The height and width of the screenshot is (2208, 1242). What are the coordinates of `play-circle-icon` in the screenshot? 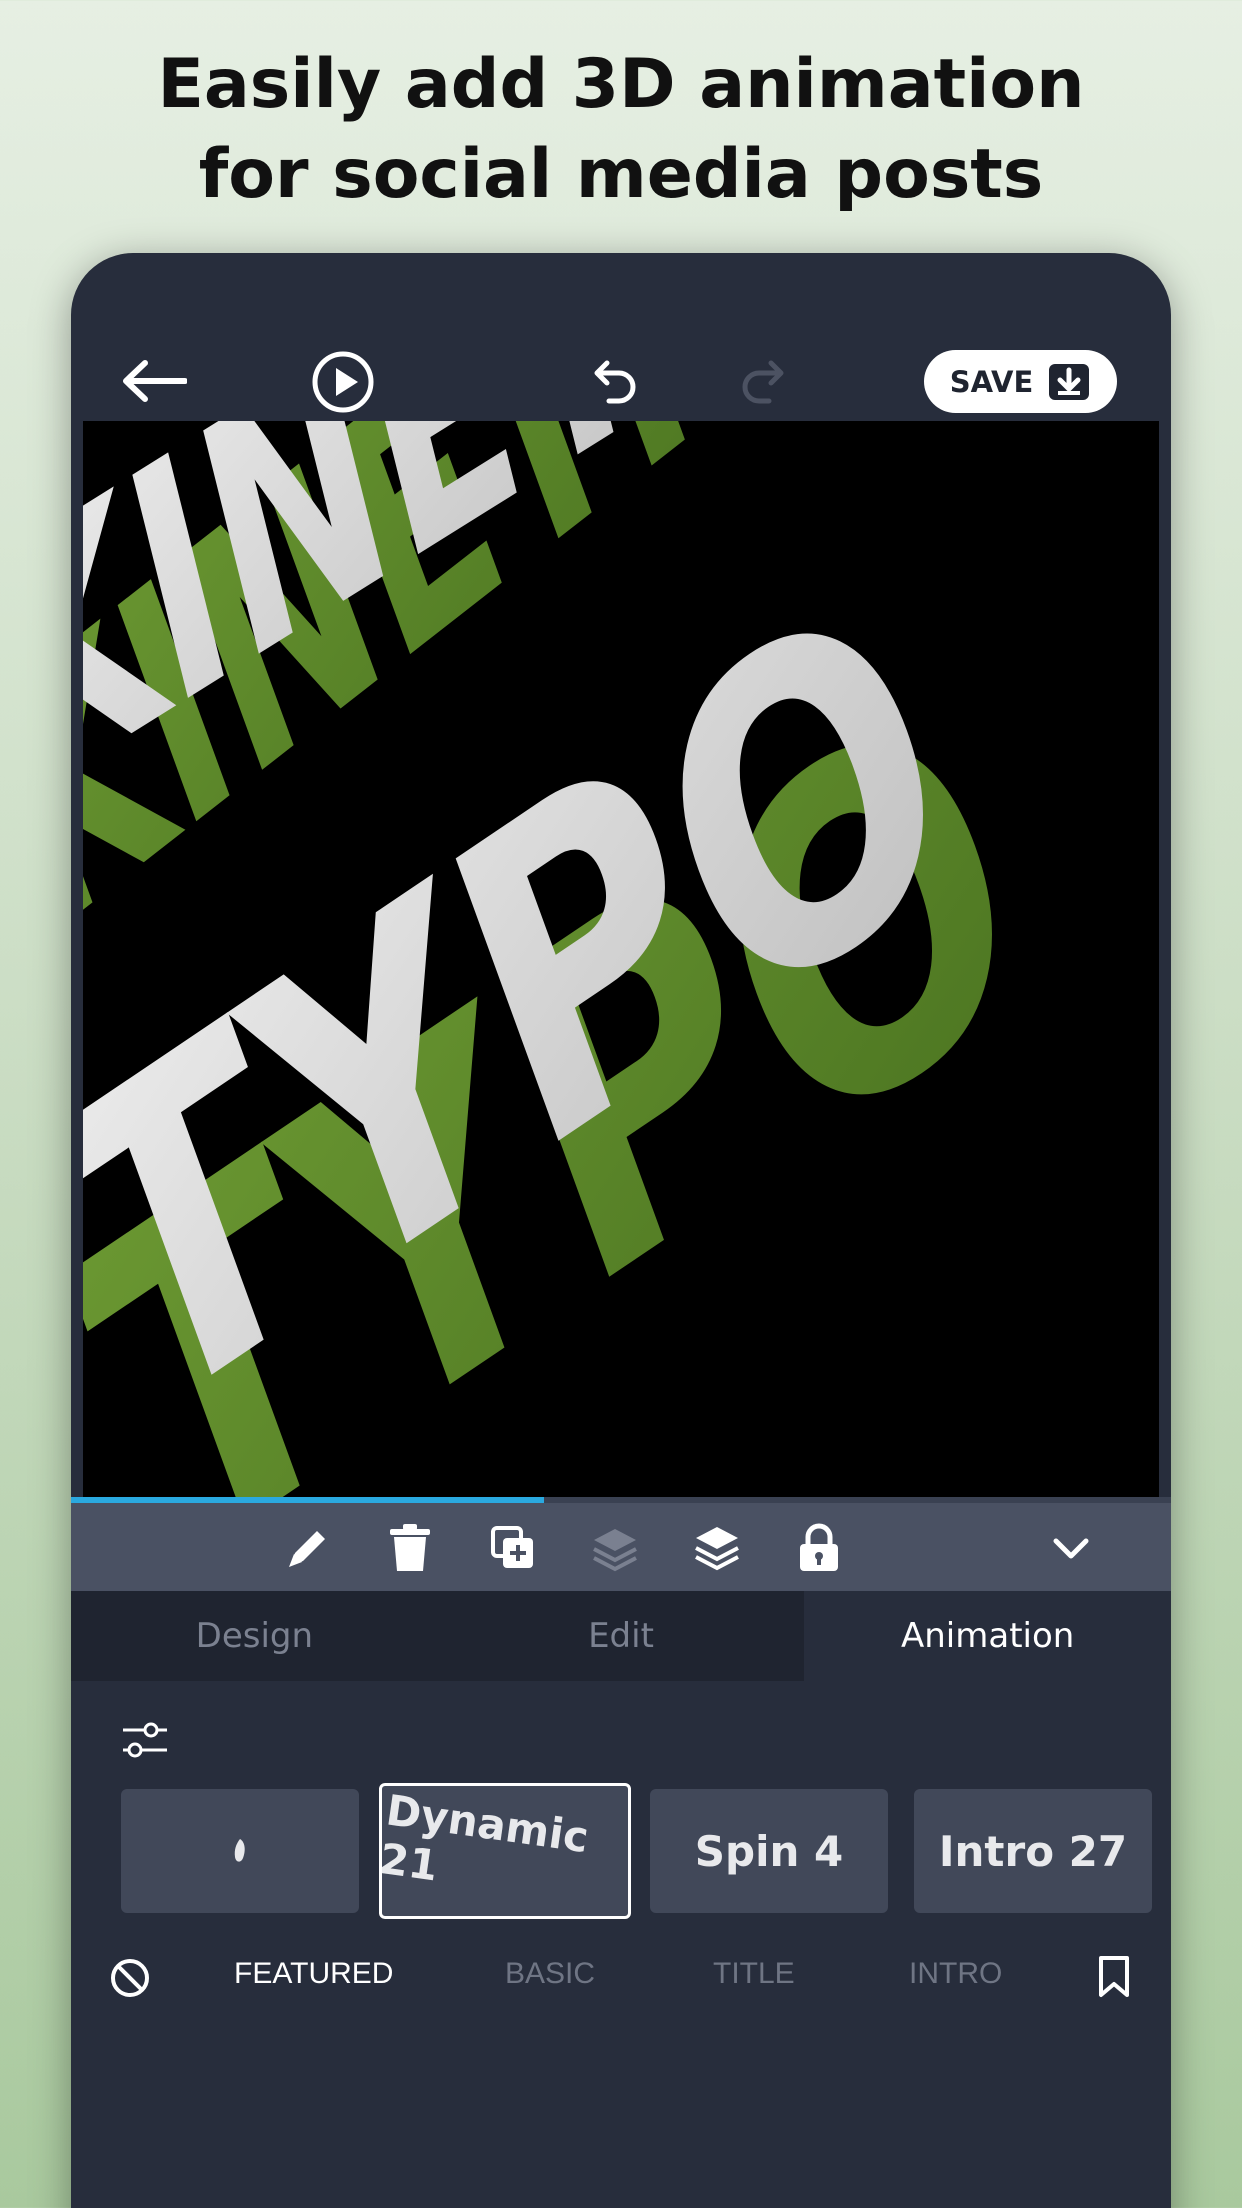 It's located at (343, 382).